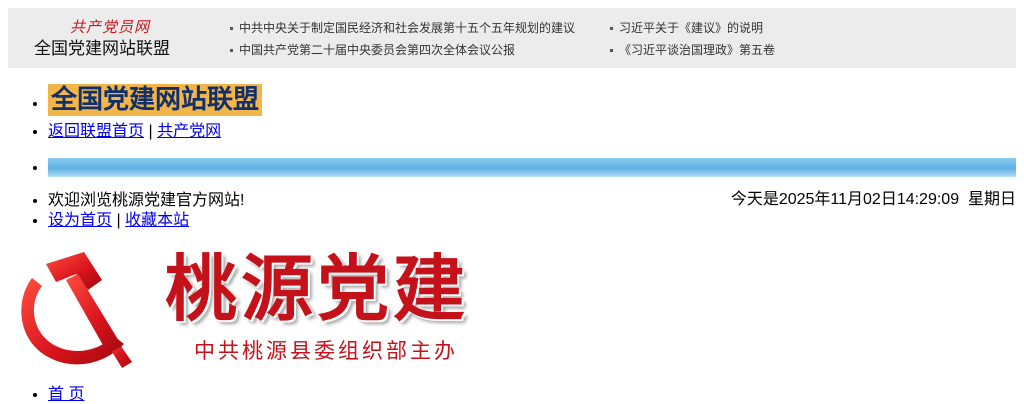  I want to click on news-link-plan-proposal: 中共中央关于制定国民经济和社会发展第十五个五年规划的建议, so click(407, 28).